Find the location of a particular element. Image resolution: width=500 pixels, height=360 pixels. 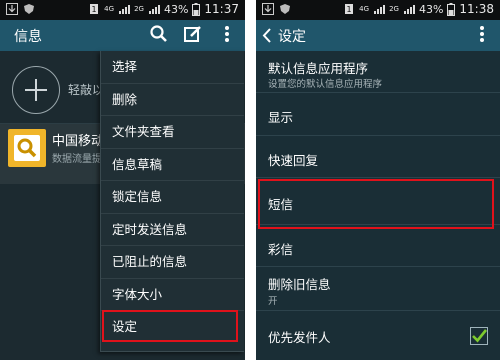

setting-label: 显示 is located at coordinates (281, 117).